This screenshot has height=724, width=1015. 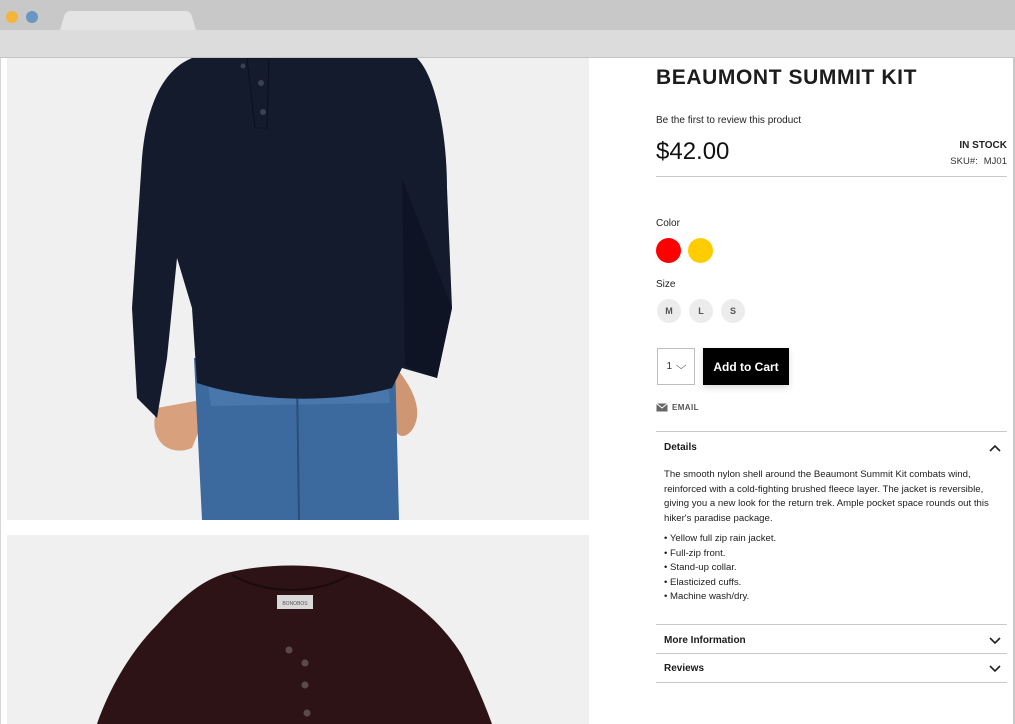 What do you see at coordinates (669, 311) in the screenshot?
I see `size-option-m: M` at bounding box center [669, 311].